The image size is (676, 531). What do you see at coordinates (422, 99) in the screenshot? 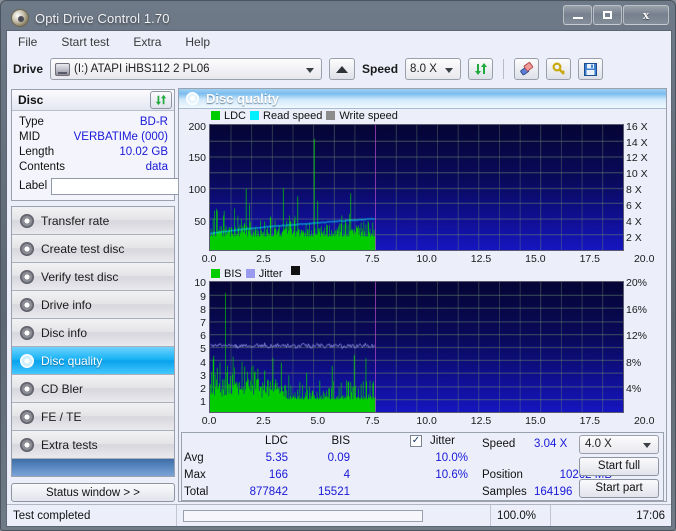
I see `disc-quality-header: Disc quality` at bounding box center [422, 99].